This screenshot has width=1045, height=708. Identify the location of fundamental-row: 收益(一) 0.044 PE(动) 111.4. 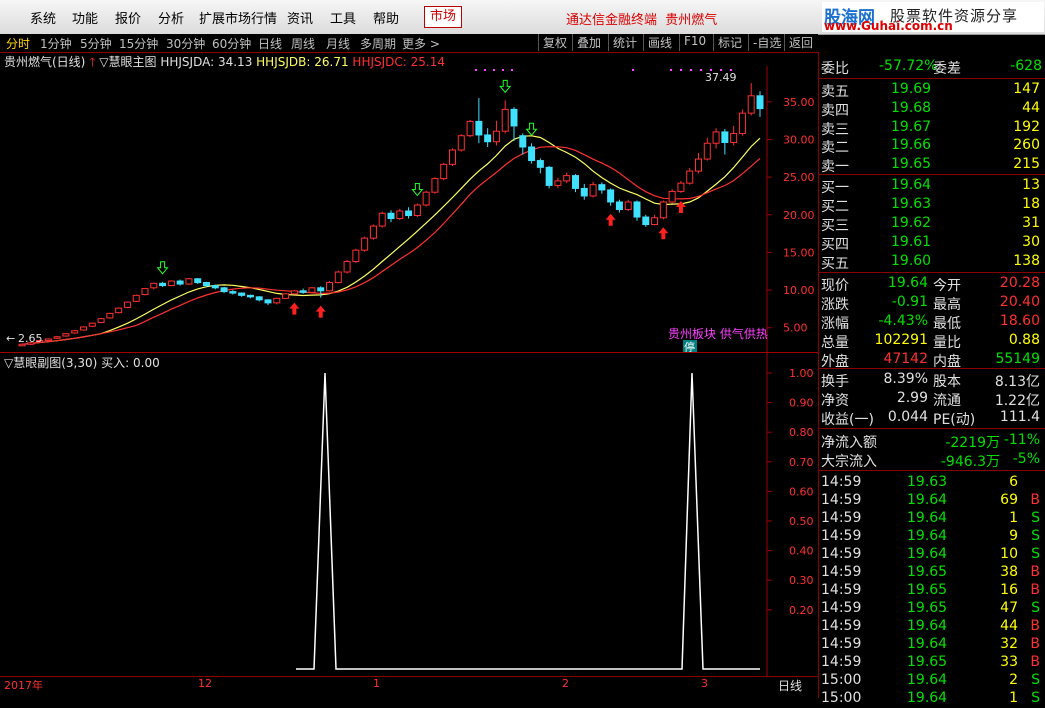
(930, 418).